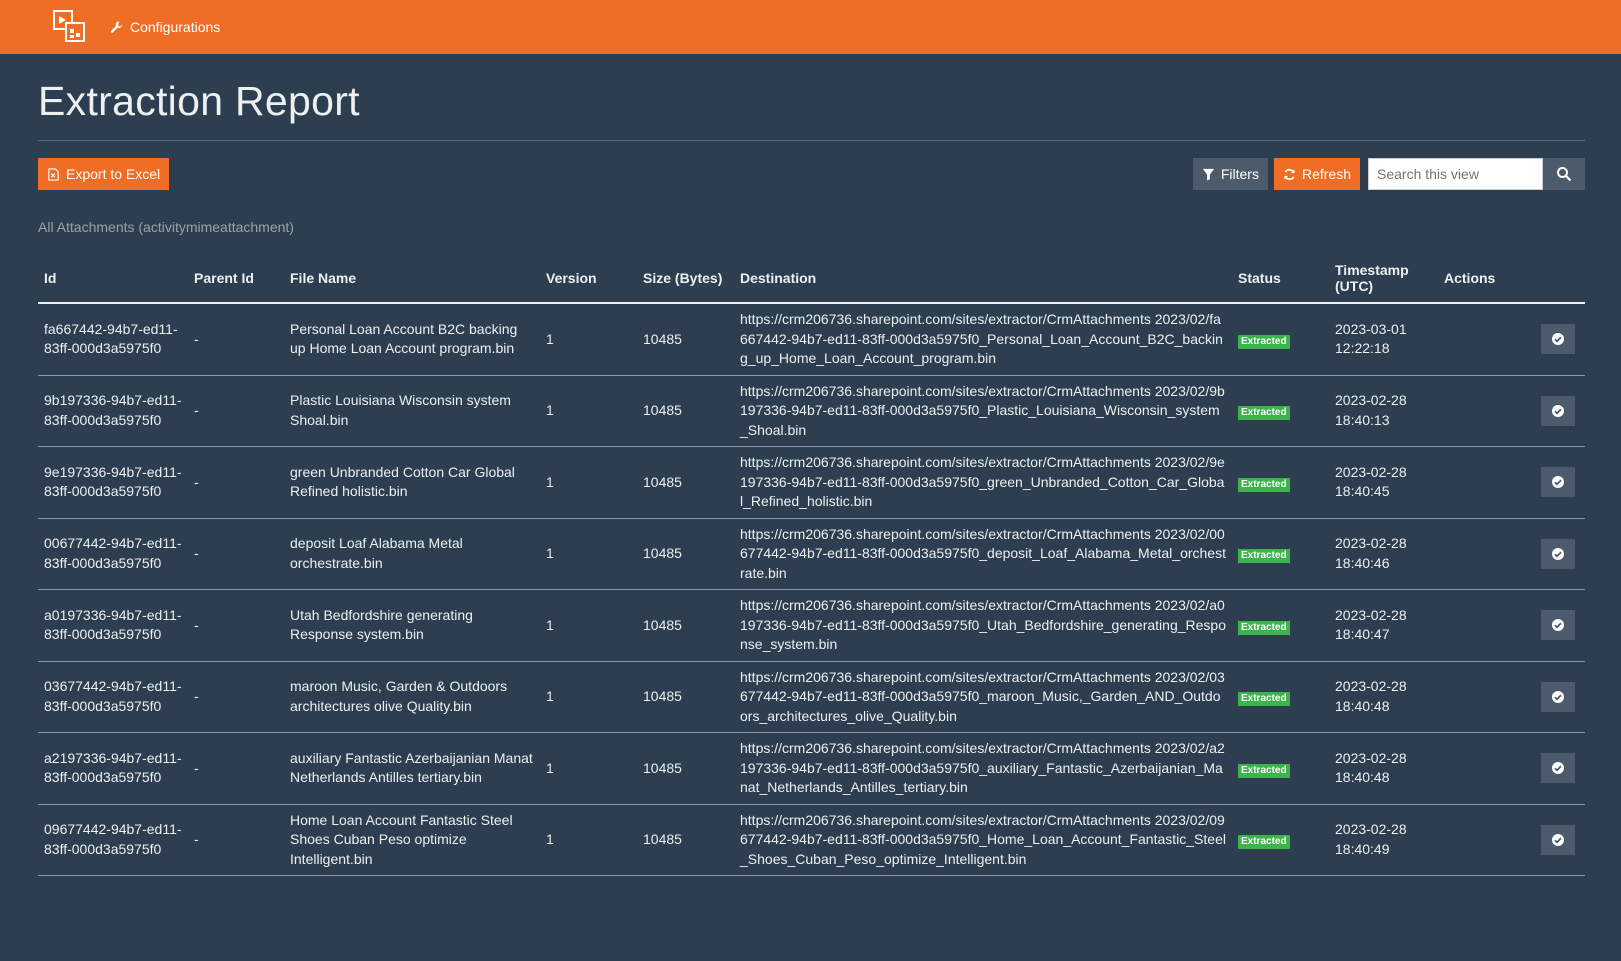 This screenshot has width=1621, height=961. Describe the element at coordinates (113, 482) in the screenshot. I see `cell-id: 9e197336-94b7-ed11-83ff-000d3a5975f0` at that location.